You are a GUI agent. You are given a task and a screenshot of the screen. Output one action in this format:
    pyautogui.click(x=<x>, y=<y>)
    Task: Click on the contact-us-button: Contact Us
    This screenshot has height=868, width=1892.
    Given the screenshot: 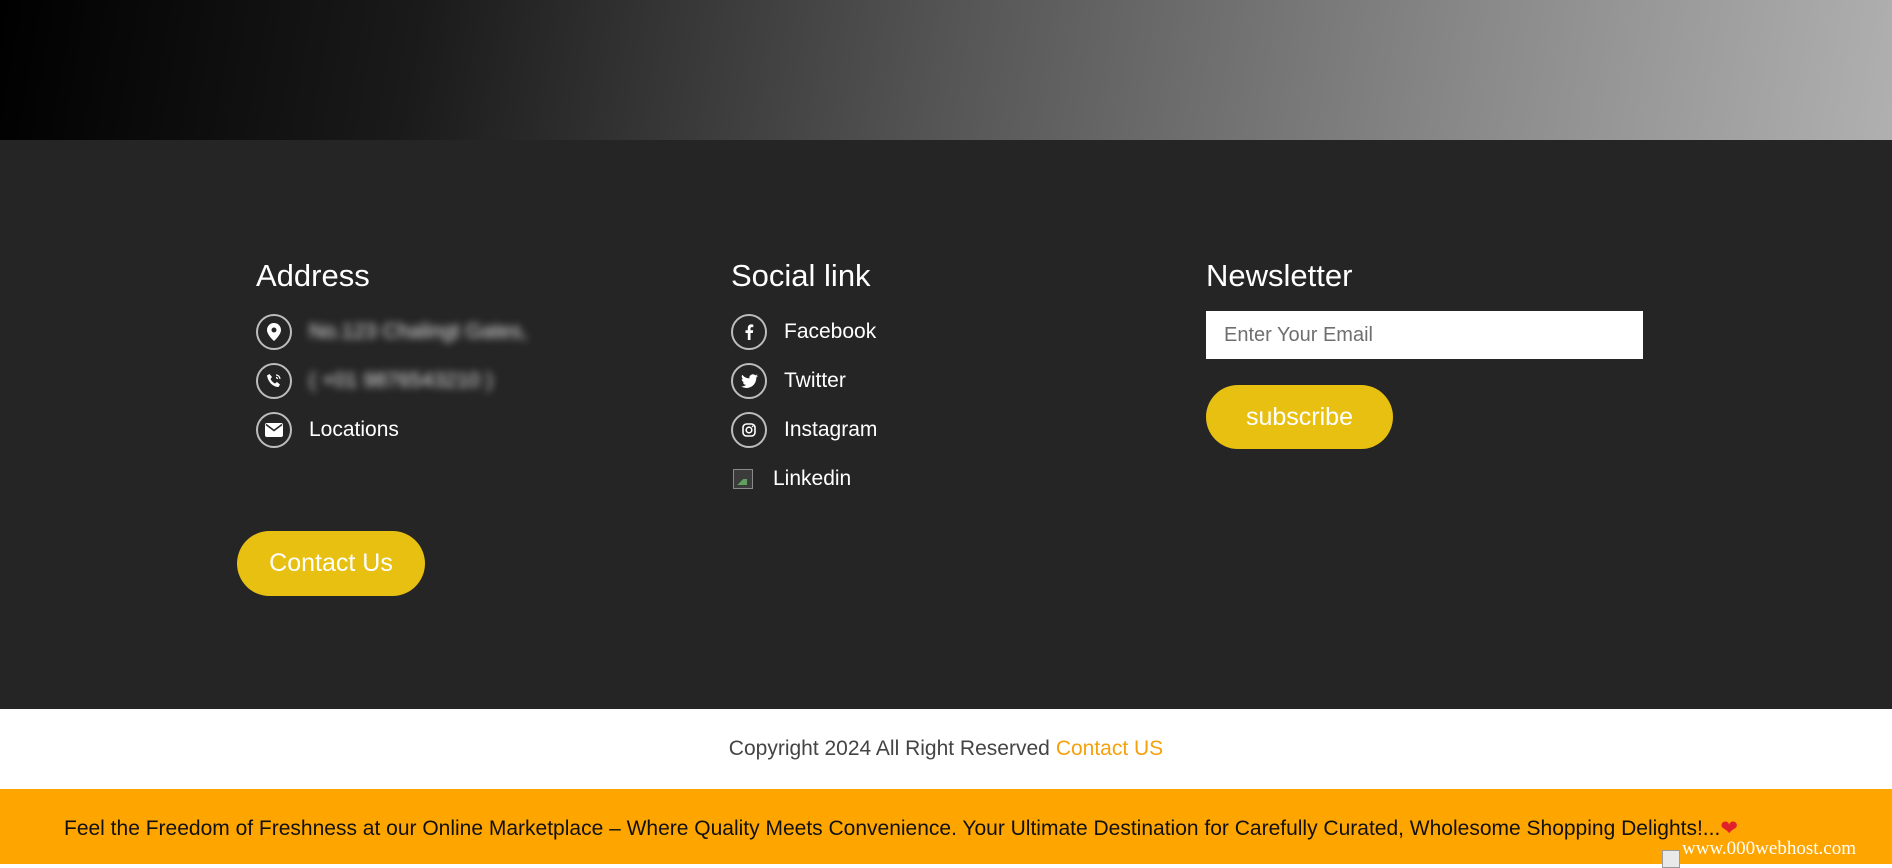 What is the action you would take?
    pyautogui.click(x=331, y=563)
    